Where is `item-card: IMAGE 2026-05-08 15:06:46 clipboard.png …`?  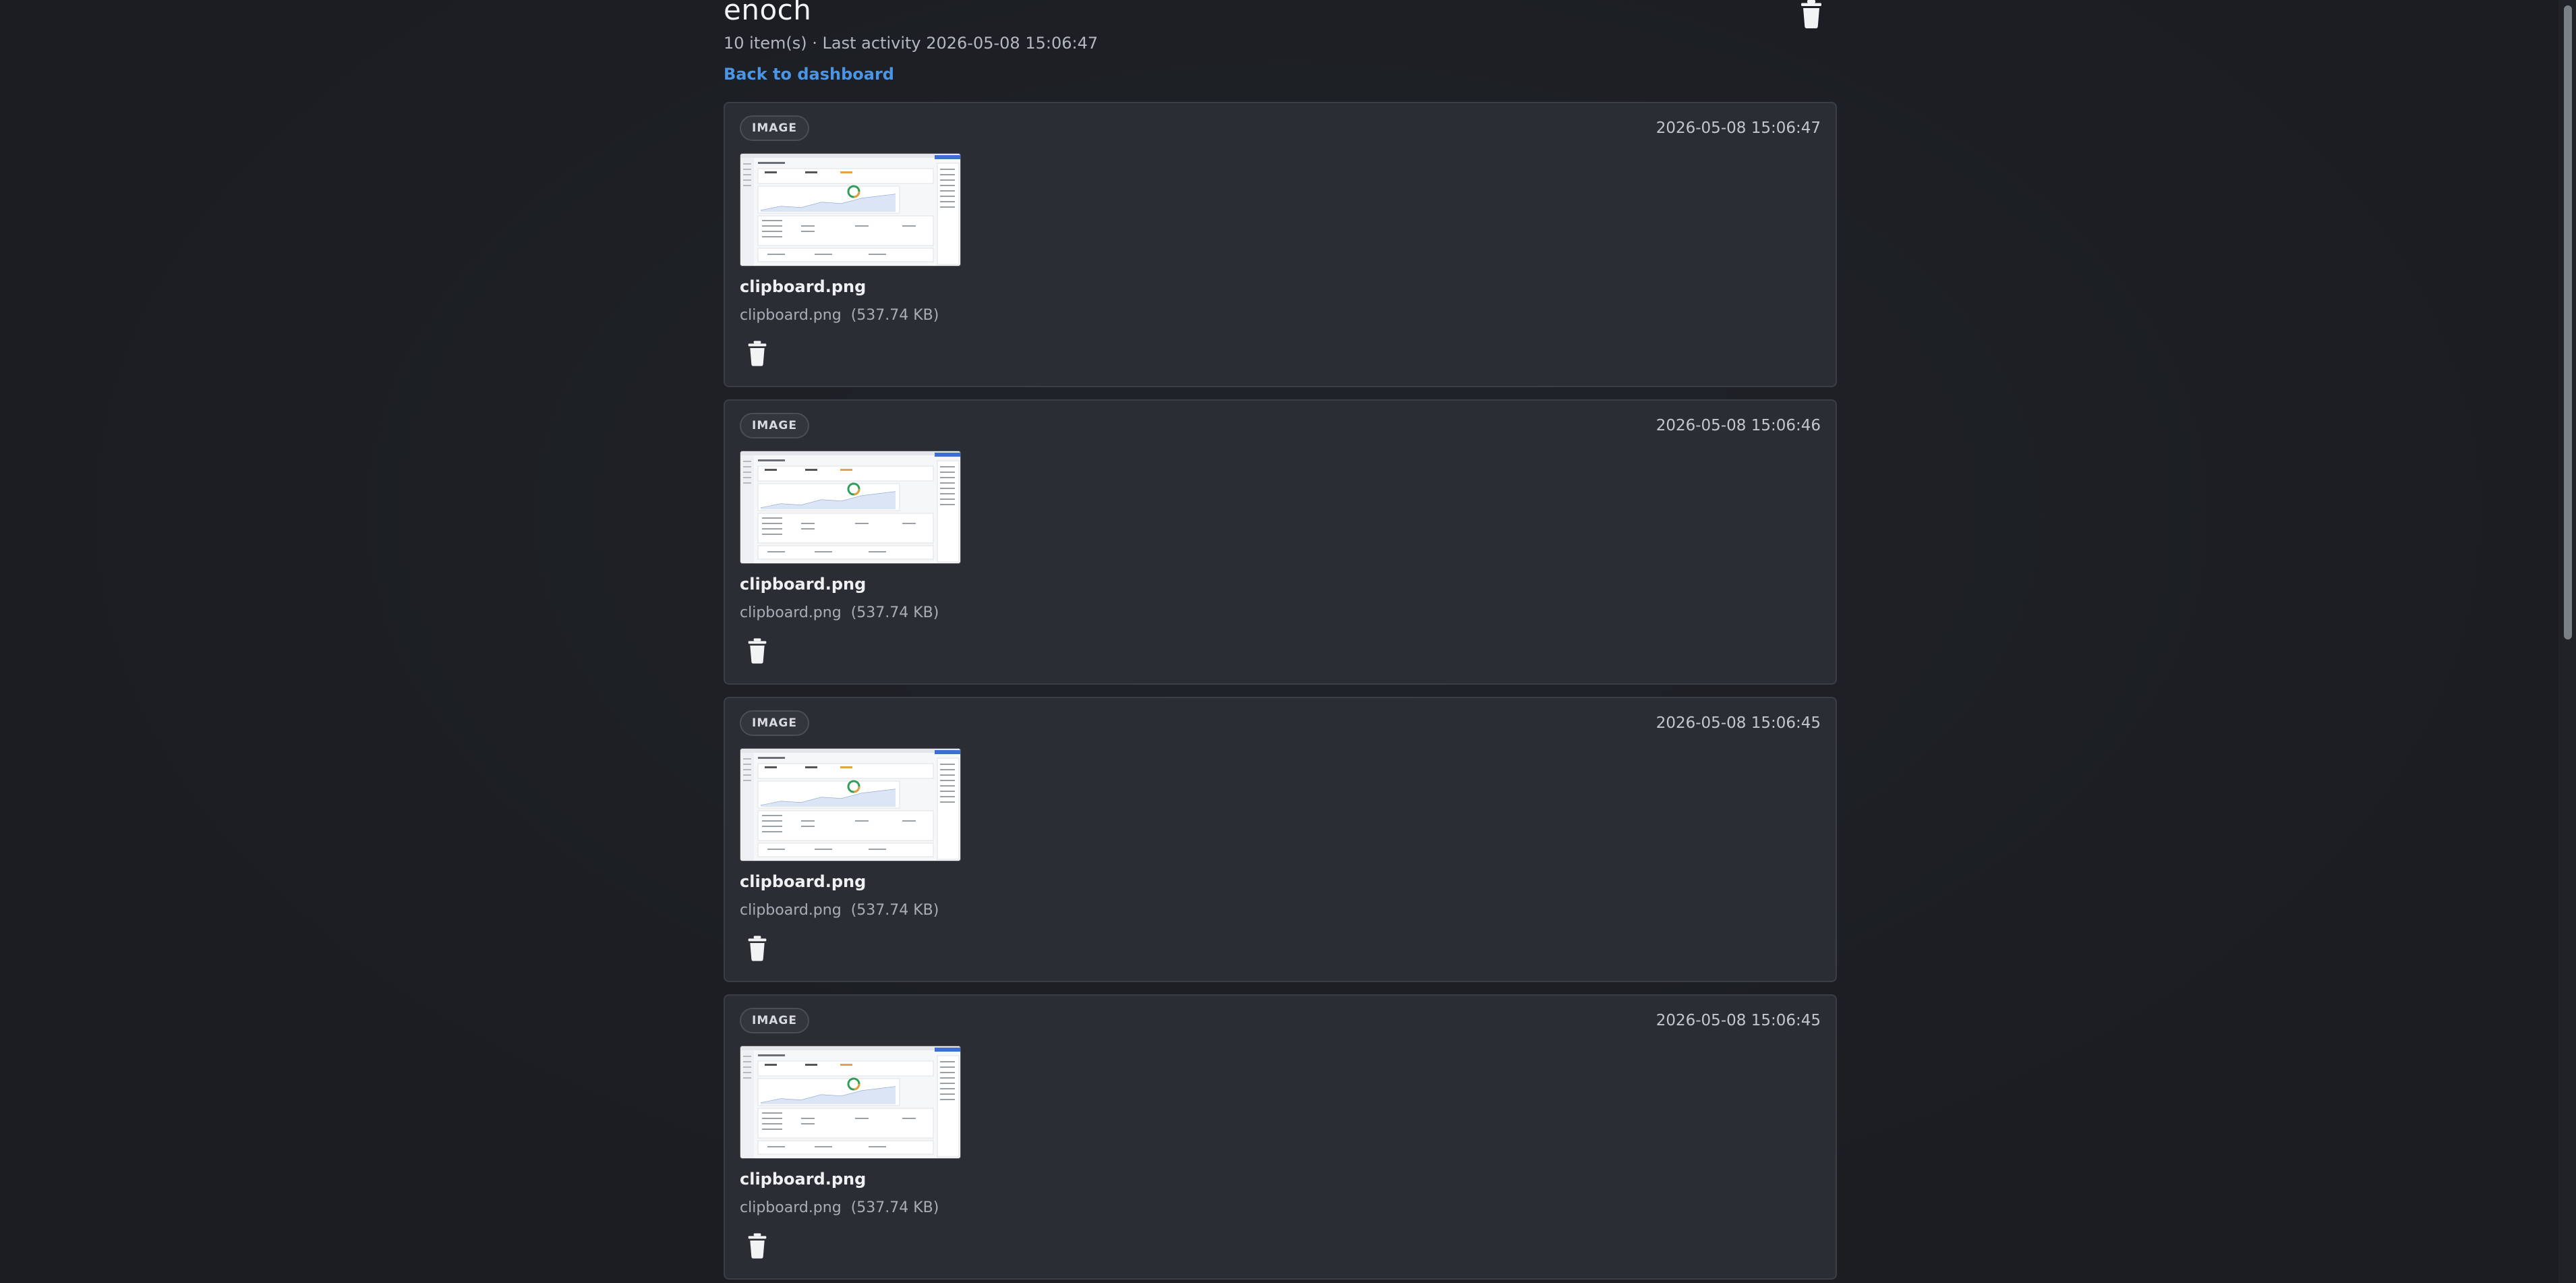
item-card: IMAGE 2026-05-08 15:06:46 clipboard.png … is located at coordinates (1280, 542).